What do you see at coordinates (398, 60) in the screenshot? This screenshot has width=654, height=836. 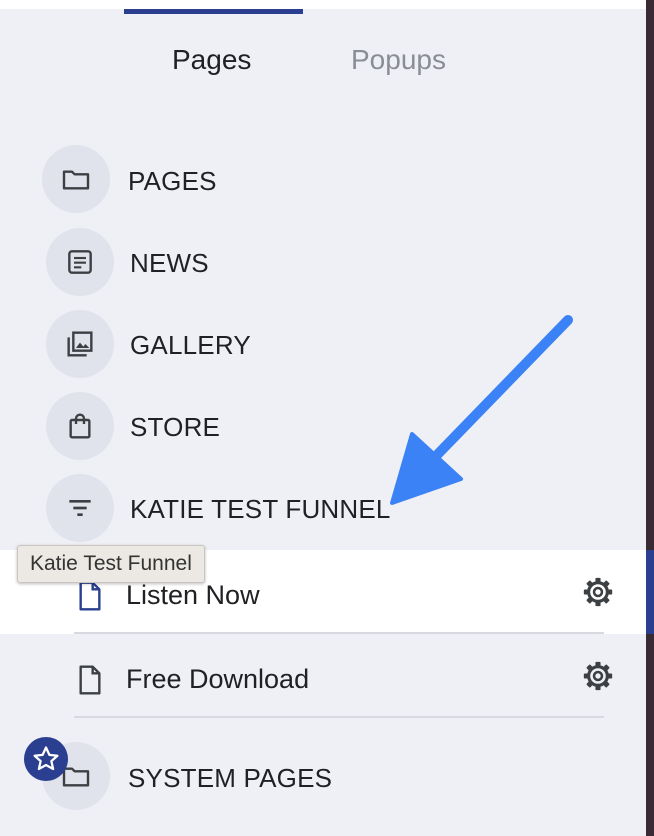 I see `tab-popups: Popups` at bounding box center [398, 60].